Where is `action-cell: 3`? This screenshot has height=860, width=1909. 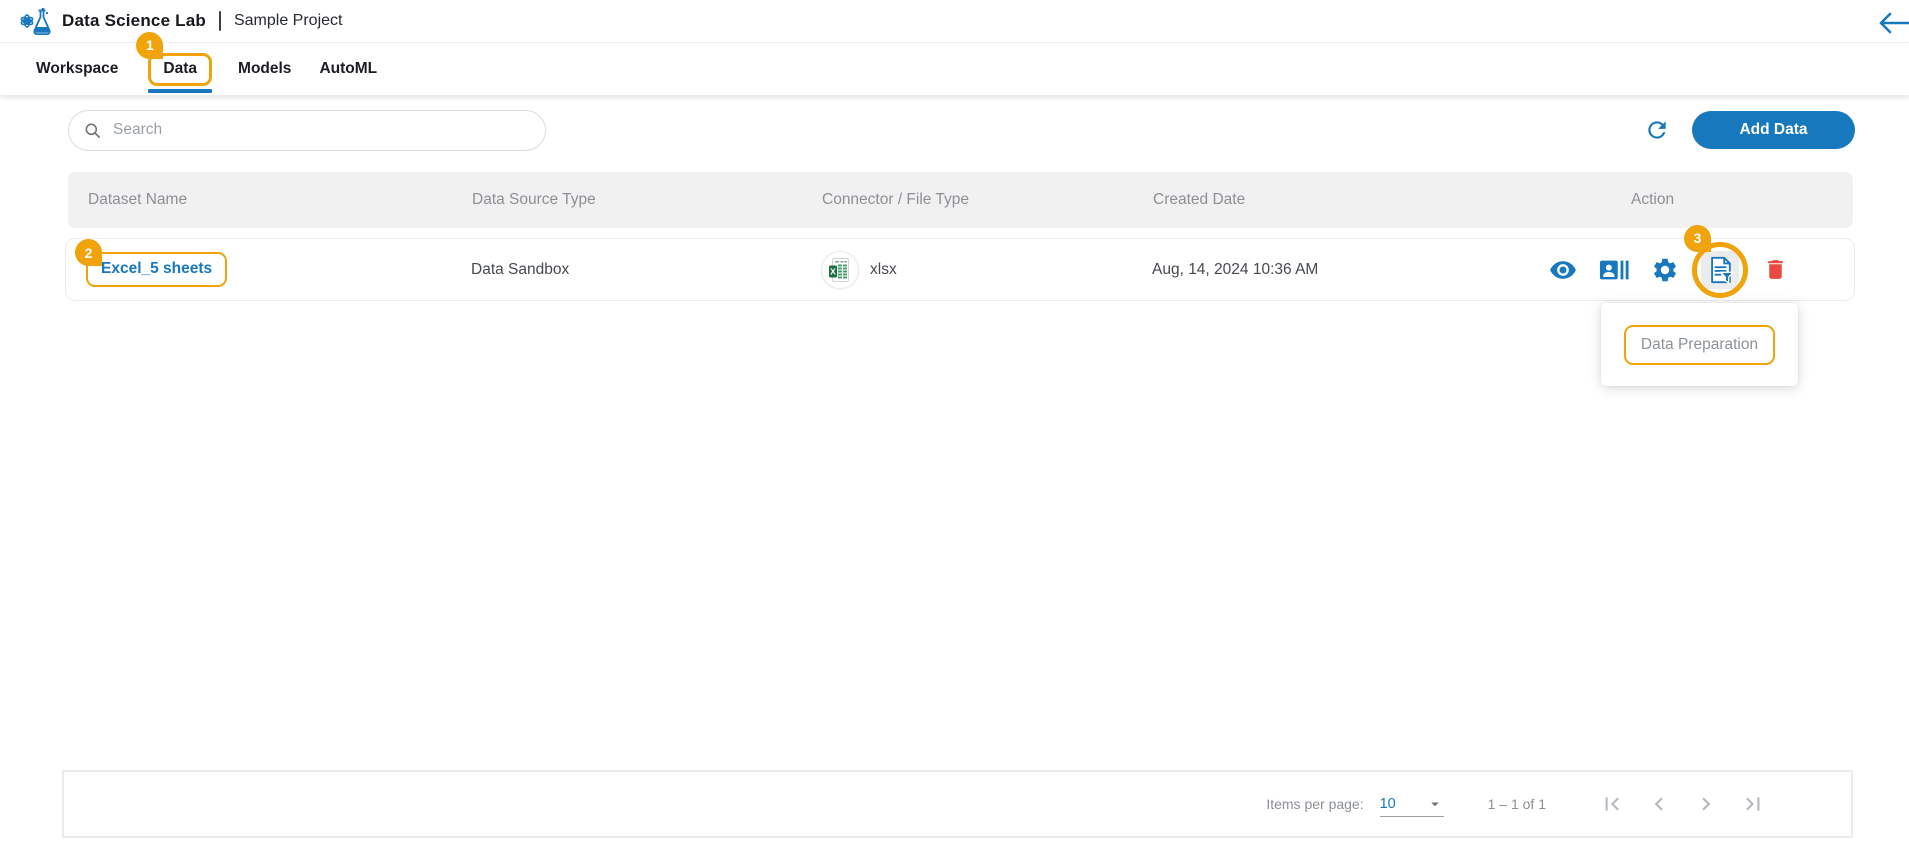 action-cell: 3 is located at coordinates (1701, 261).